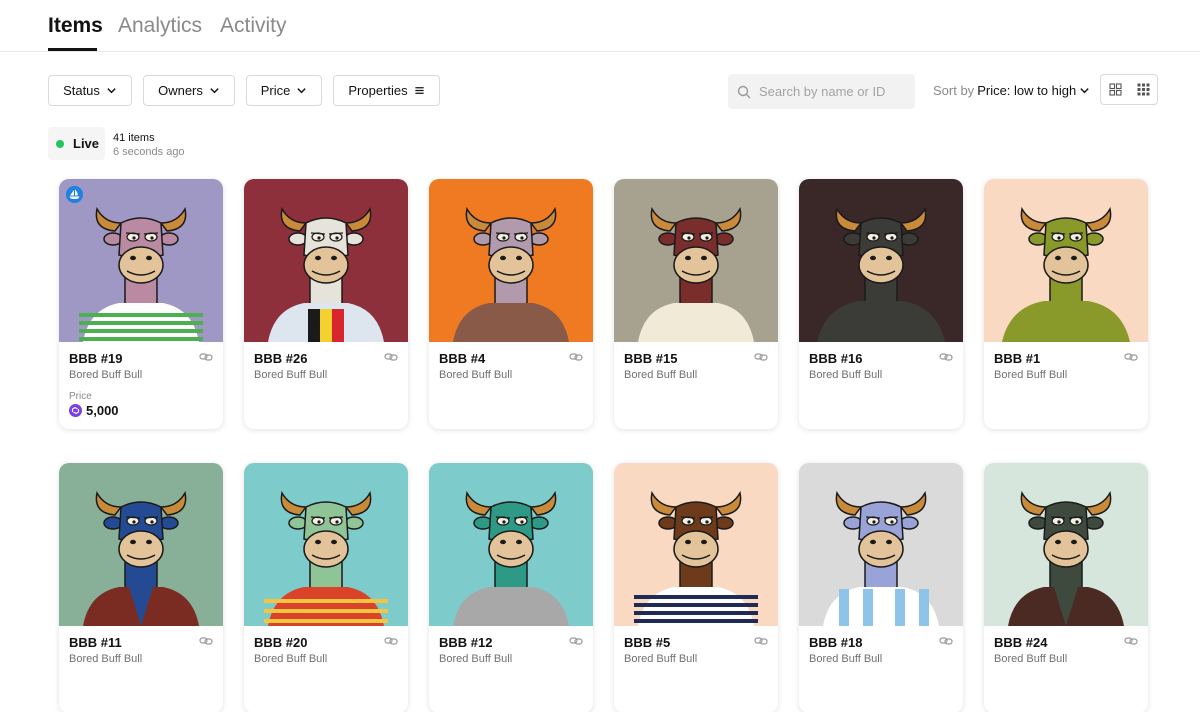  I want to click on item-card: BBB #4 Bored Buff Bull, so click(511, 304).